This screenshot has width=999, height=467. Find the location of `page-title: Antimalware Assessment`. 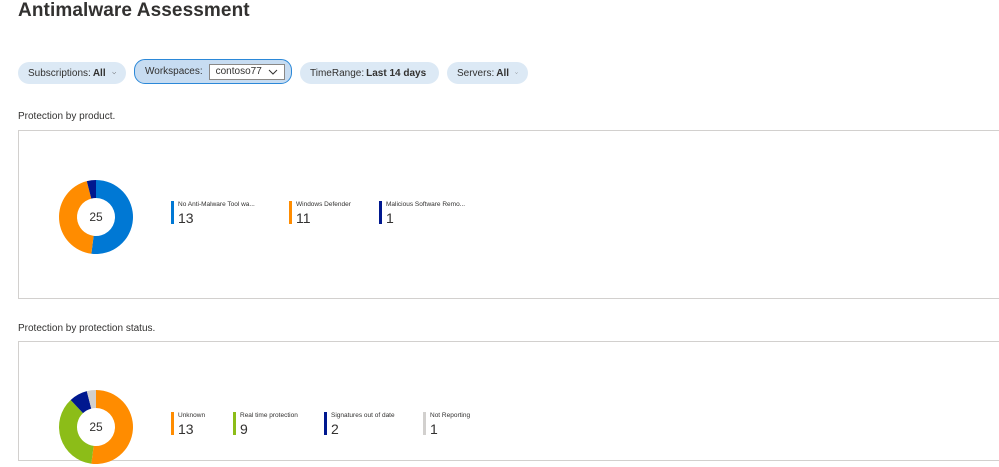

page-title: Antimalware Assessment is located at coordinates (134, 10).